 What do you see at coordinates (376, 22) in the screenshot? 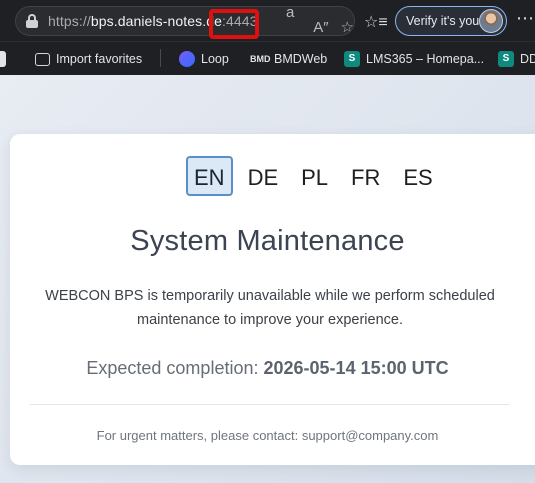
I see `favorites-list-icon: ☆≡` at bounding box center [376, 22].